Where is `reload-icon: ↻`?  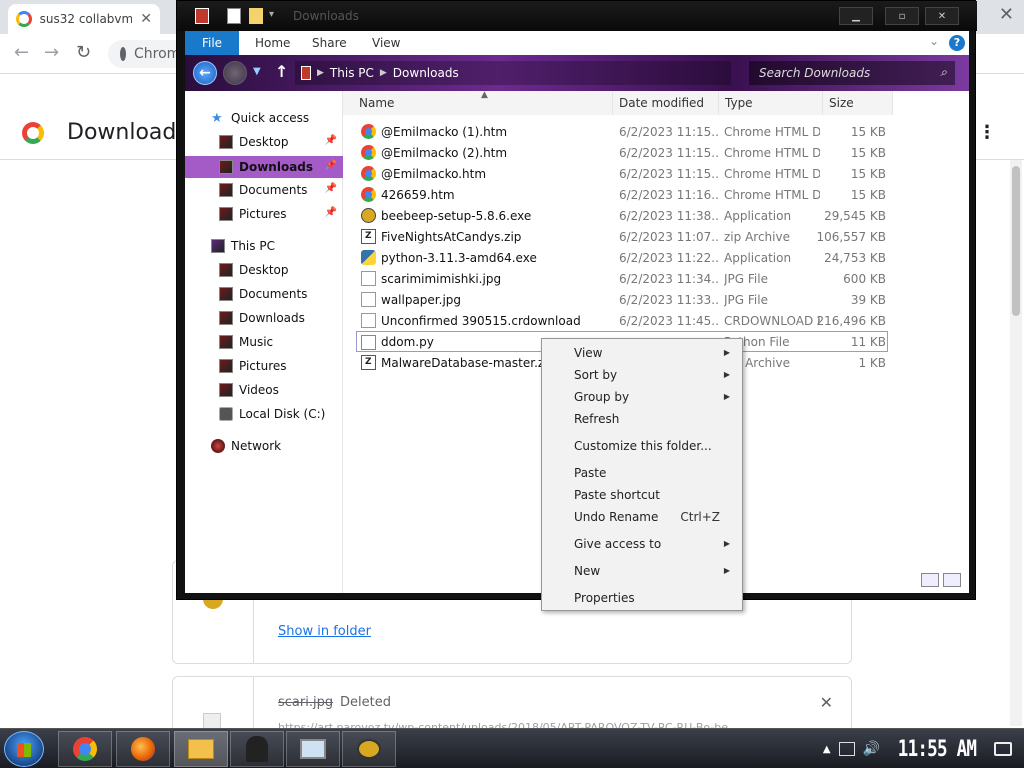 reload-icon: ↻ is located at coordinates (83, 52).